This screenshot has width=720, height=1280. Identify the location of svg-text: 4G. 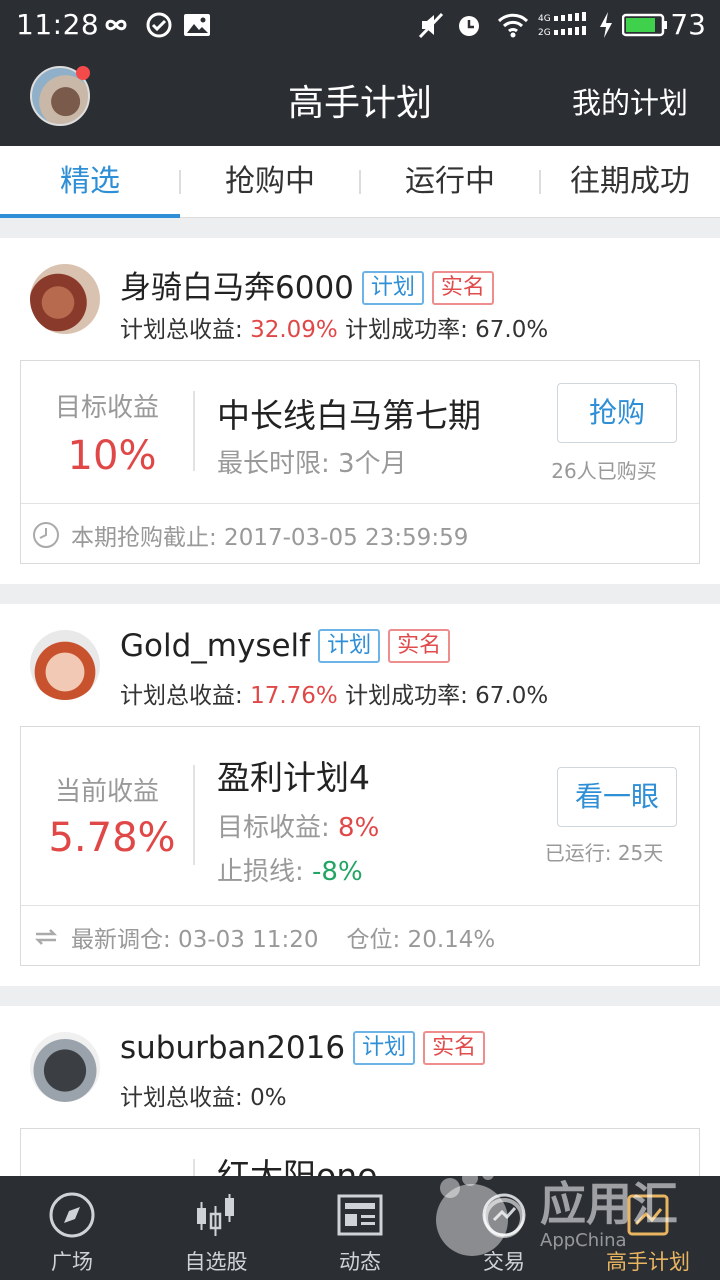
(544, 19).